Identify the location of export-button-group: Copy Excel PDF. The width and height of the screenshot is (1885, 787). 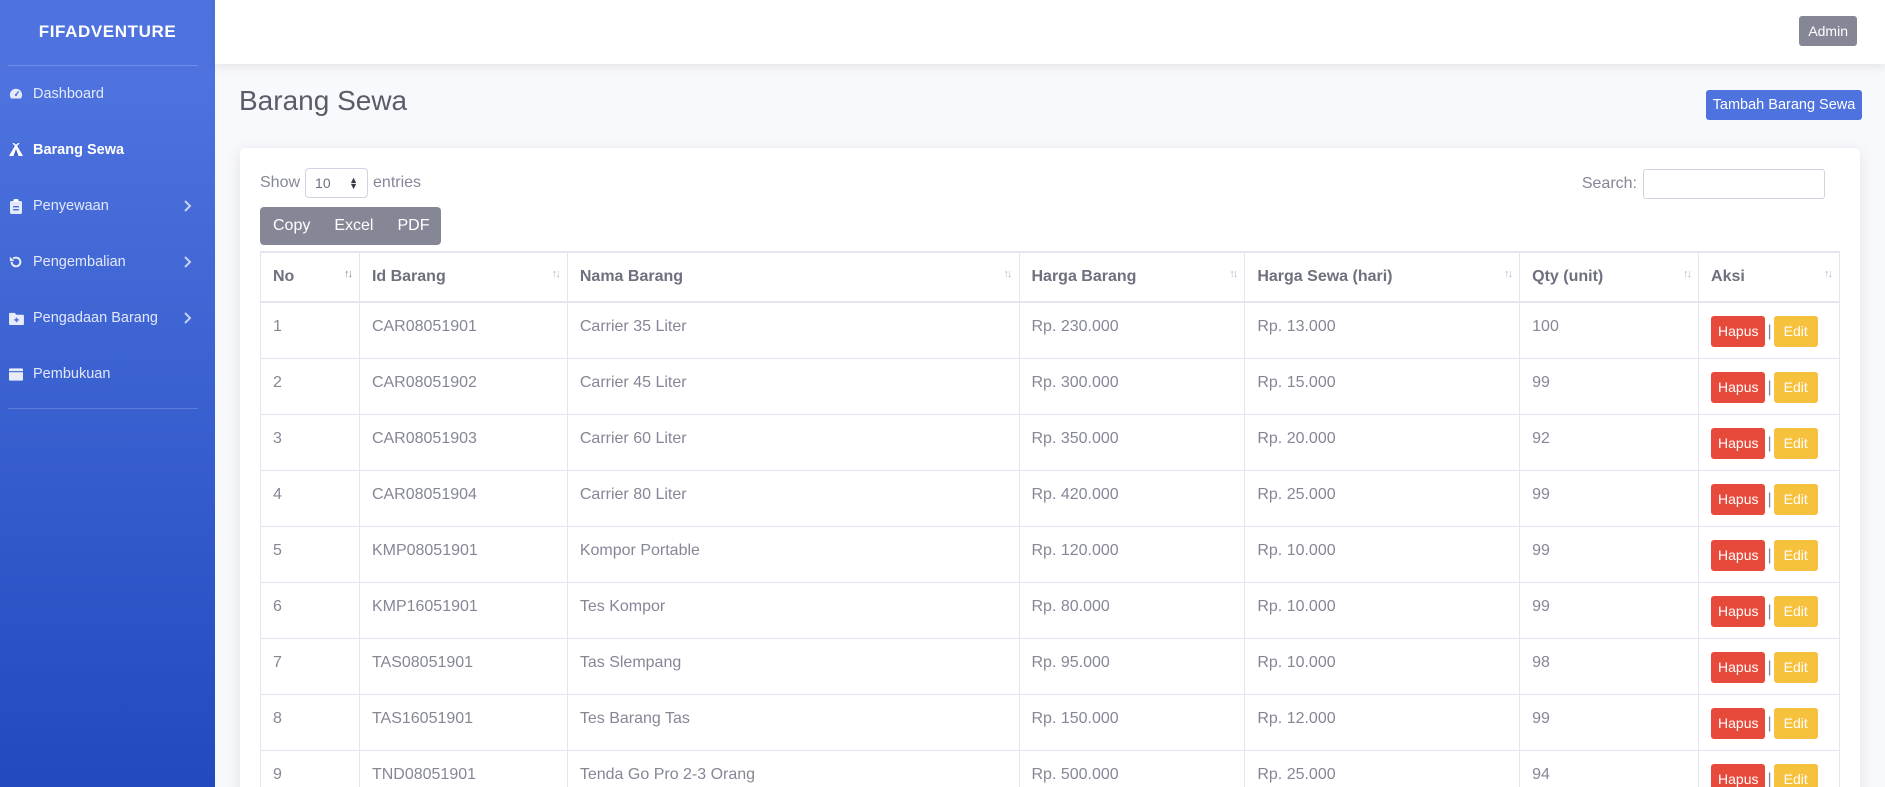
(351, 226).